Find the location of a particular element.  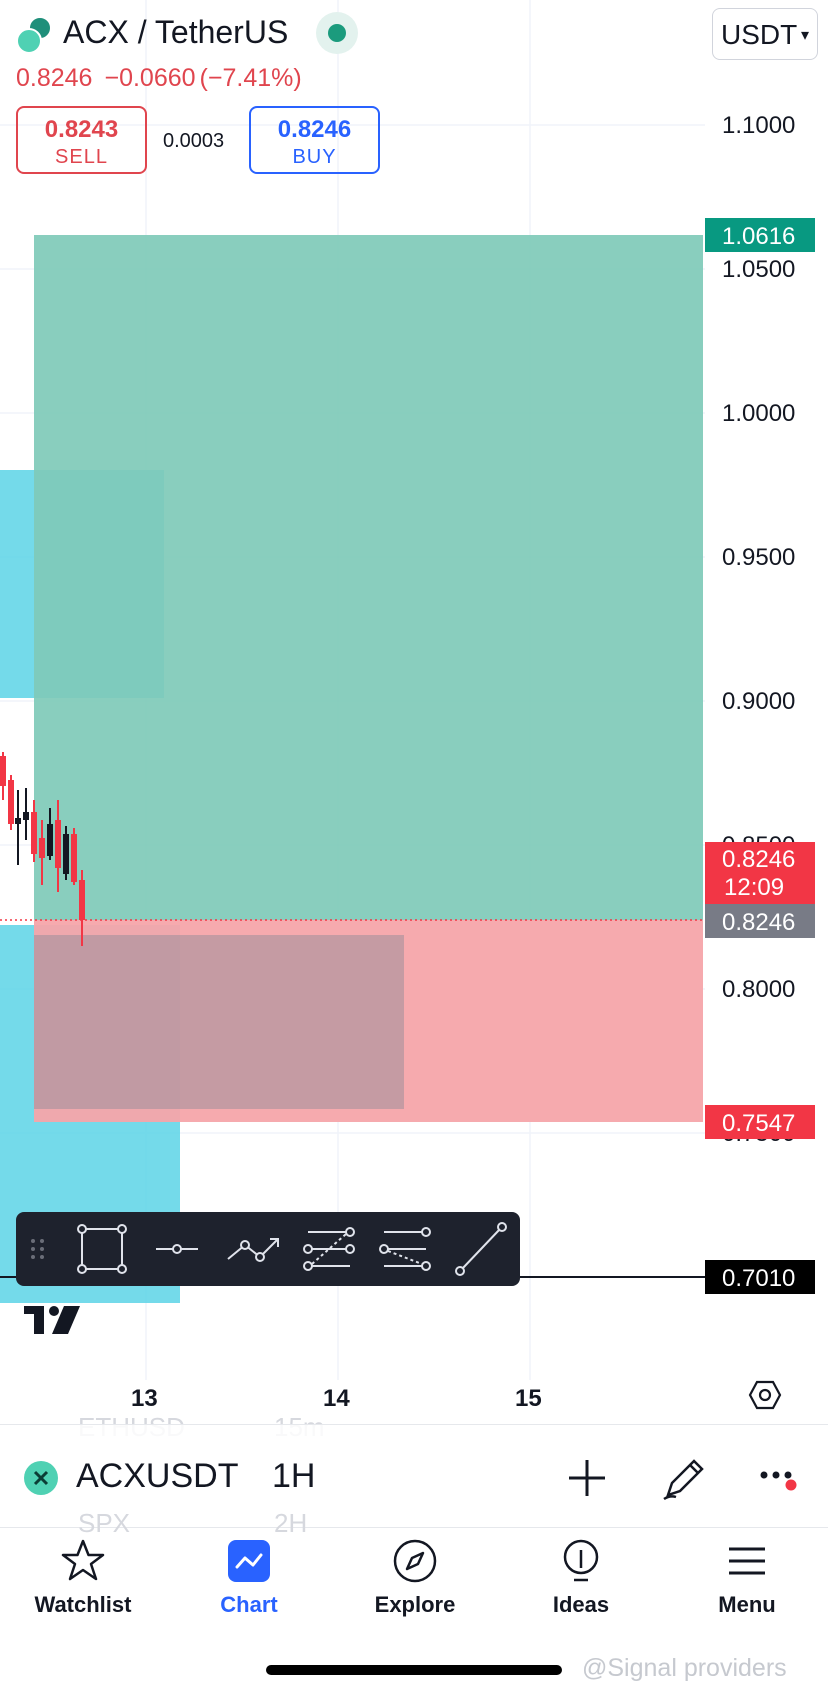

stop-price-badge: 0.7547 is located at coordinates (760, 1122).